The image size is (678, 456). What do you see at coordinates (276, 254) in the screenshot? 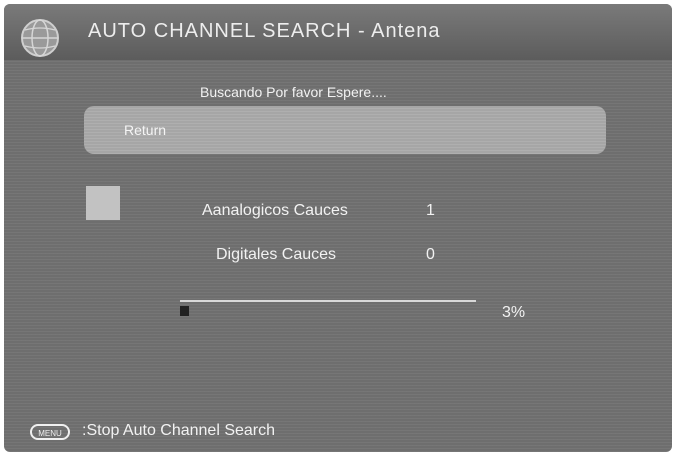
I see `digital-channels-label: Digitales Cauces` at bounding box center [276, 254].